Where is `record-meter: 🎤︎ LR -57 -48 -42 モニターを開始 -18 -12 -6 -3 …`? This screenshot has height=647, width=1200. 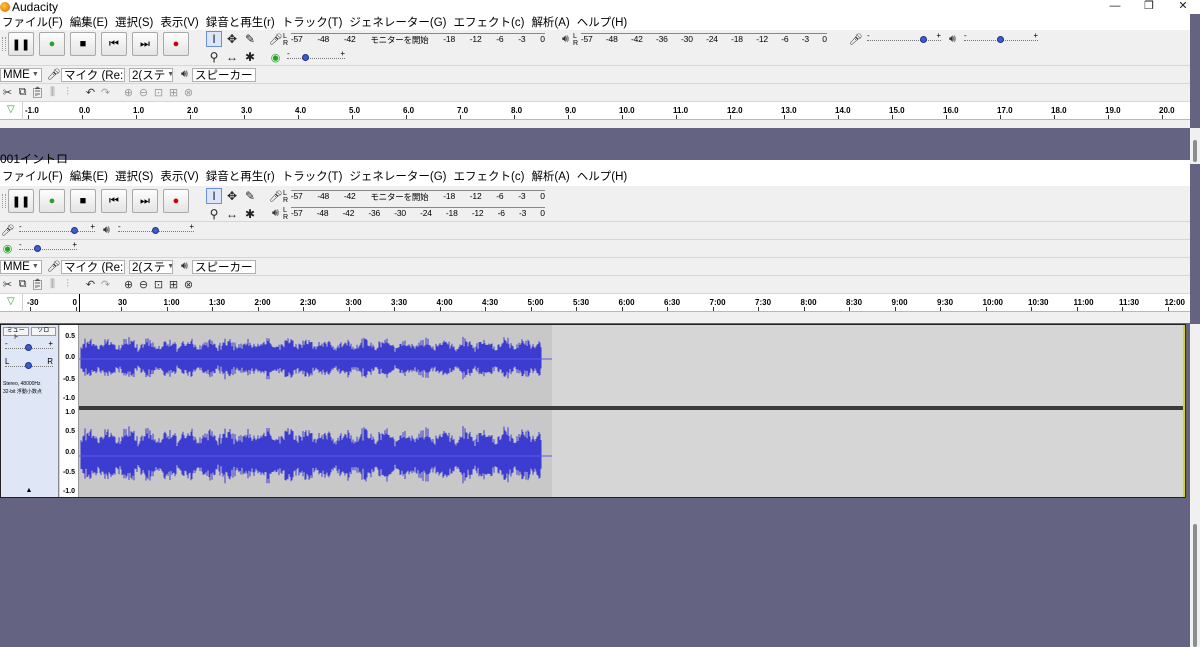 record-meter: 🎤︎ LR -57 -48 -42 モニターを開始 -18 -12 -6 -3 … is located at coordinates (406, 196).